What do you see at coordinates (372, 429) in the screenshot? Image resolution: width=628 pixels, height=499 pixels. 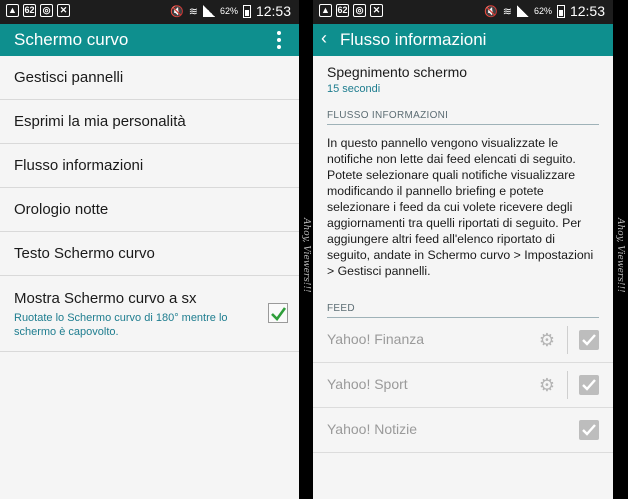 I see `feed-name: Yahoo! Notizie` at bounding box center [372, 429].